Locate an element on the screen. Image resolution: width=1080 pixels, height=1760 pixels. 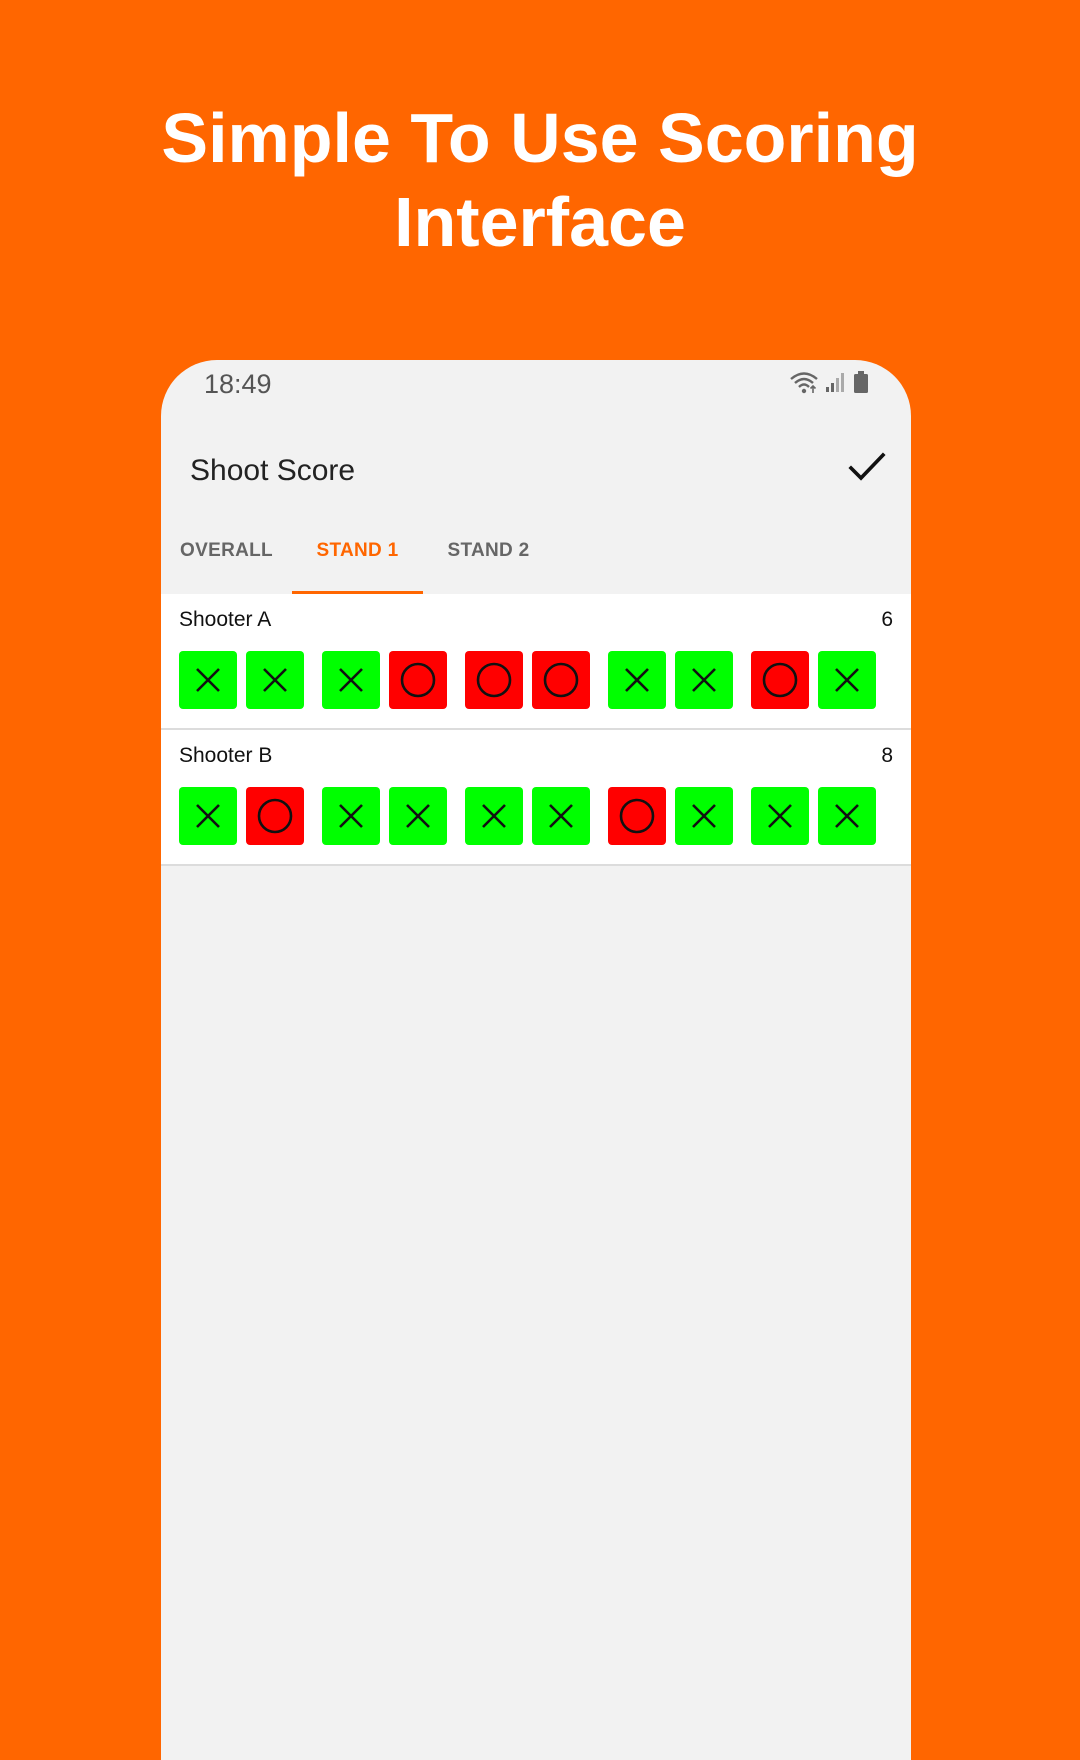
shooter-list: Shooter A 6 Shooter B 8 is located at coordinates (536, 730).